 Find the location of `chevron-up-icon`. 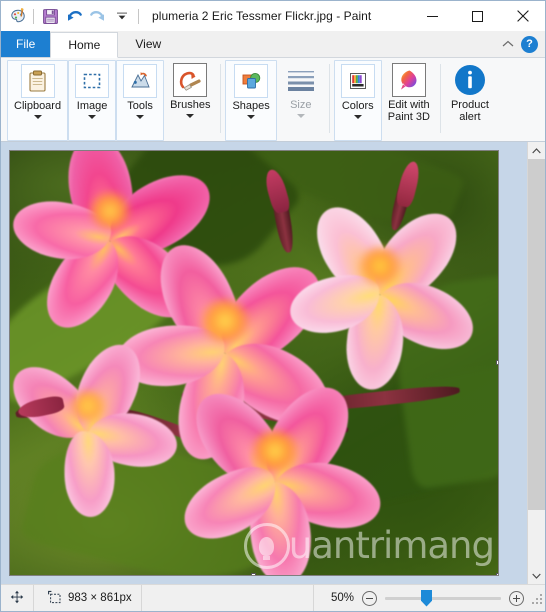

chevron-up-icon is located at coordinates (508, 44).